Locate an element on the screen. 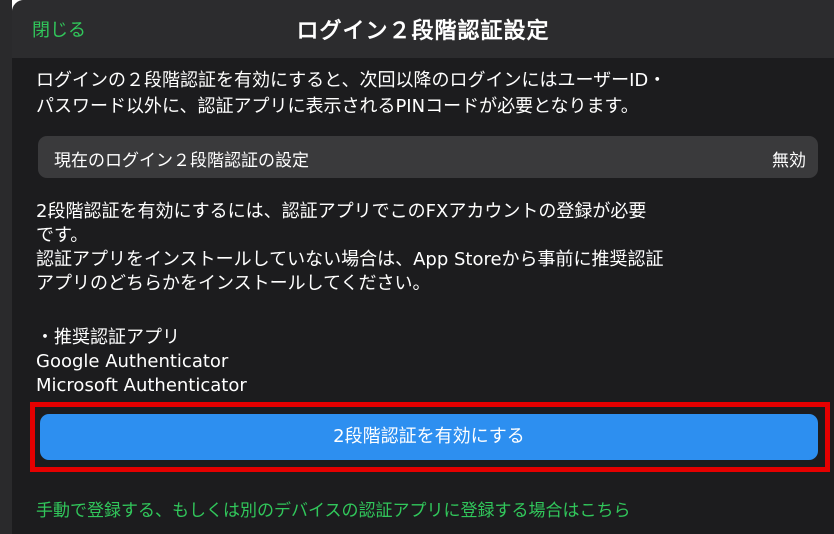 This screenshot has height=534, width=834. recommended-apps-heading: ・推奨認証アプリ is located at coordinates (108, 337).